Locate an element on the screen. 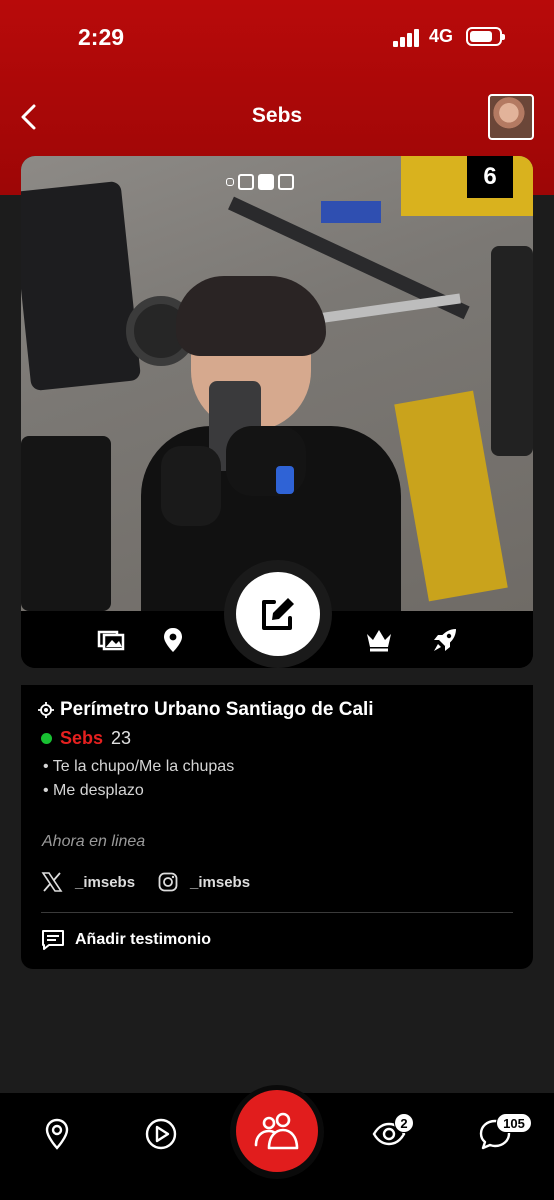  chat-count-badge: 105 is located at coordinates (514, 1123).